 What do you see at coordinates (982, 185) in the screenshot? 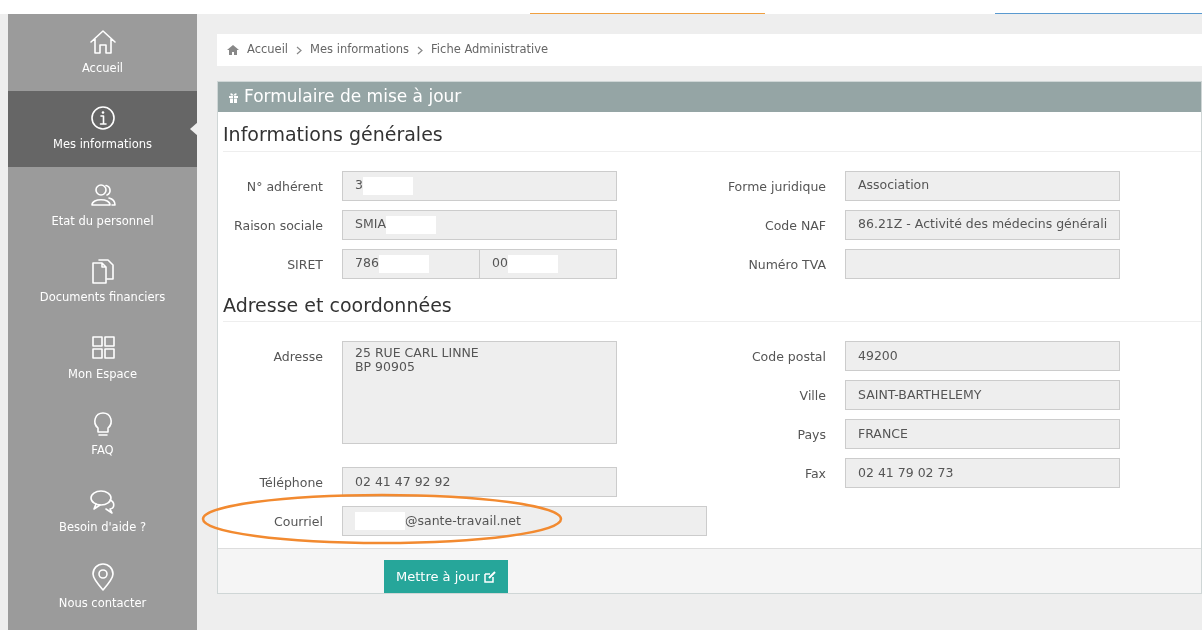
I see `input-field: Association` at bounding box center [982, 185].